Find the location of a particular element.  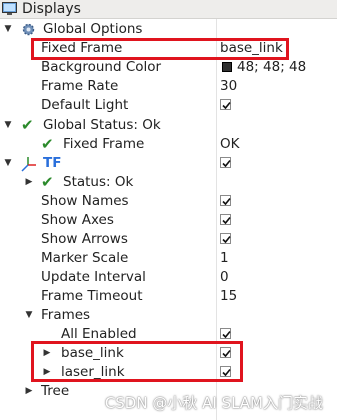

panel-title: Displays is located at coordinates (51, 9).